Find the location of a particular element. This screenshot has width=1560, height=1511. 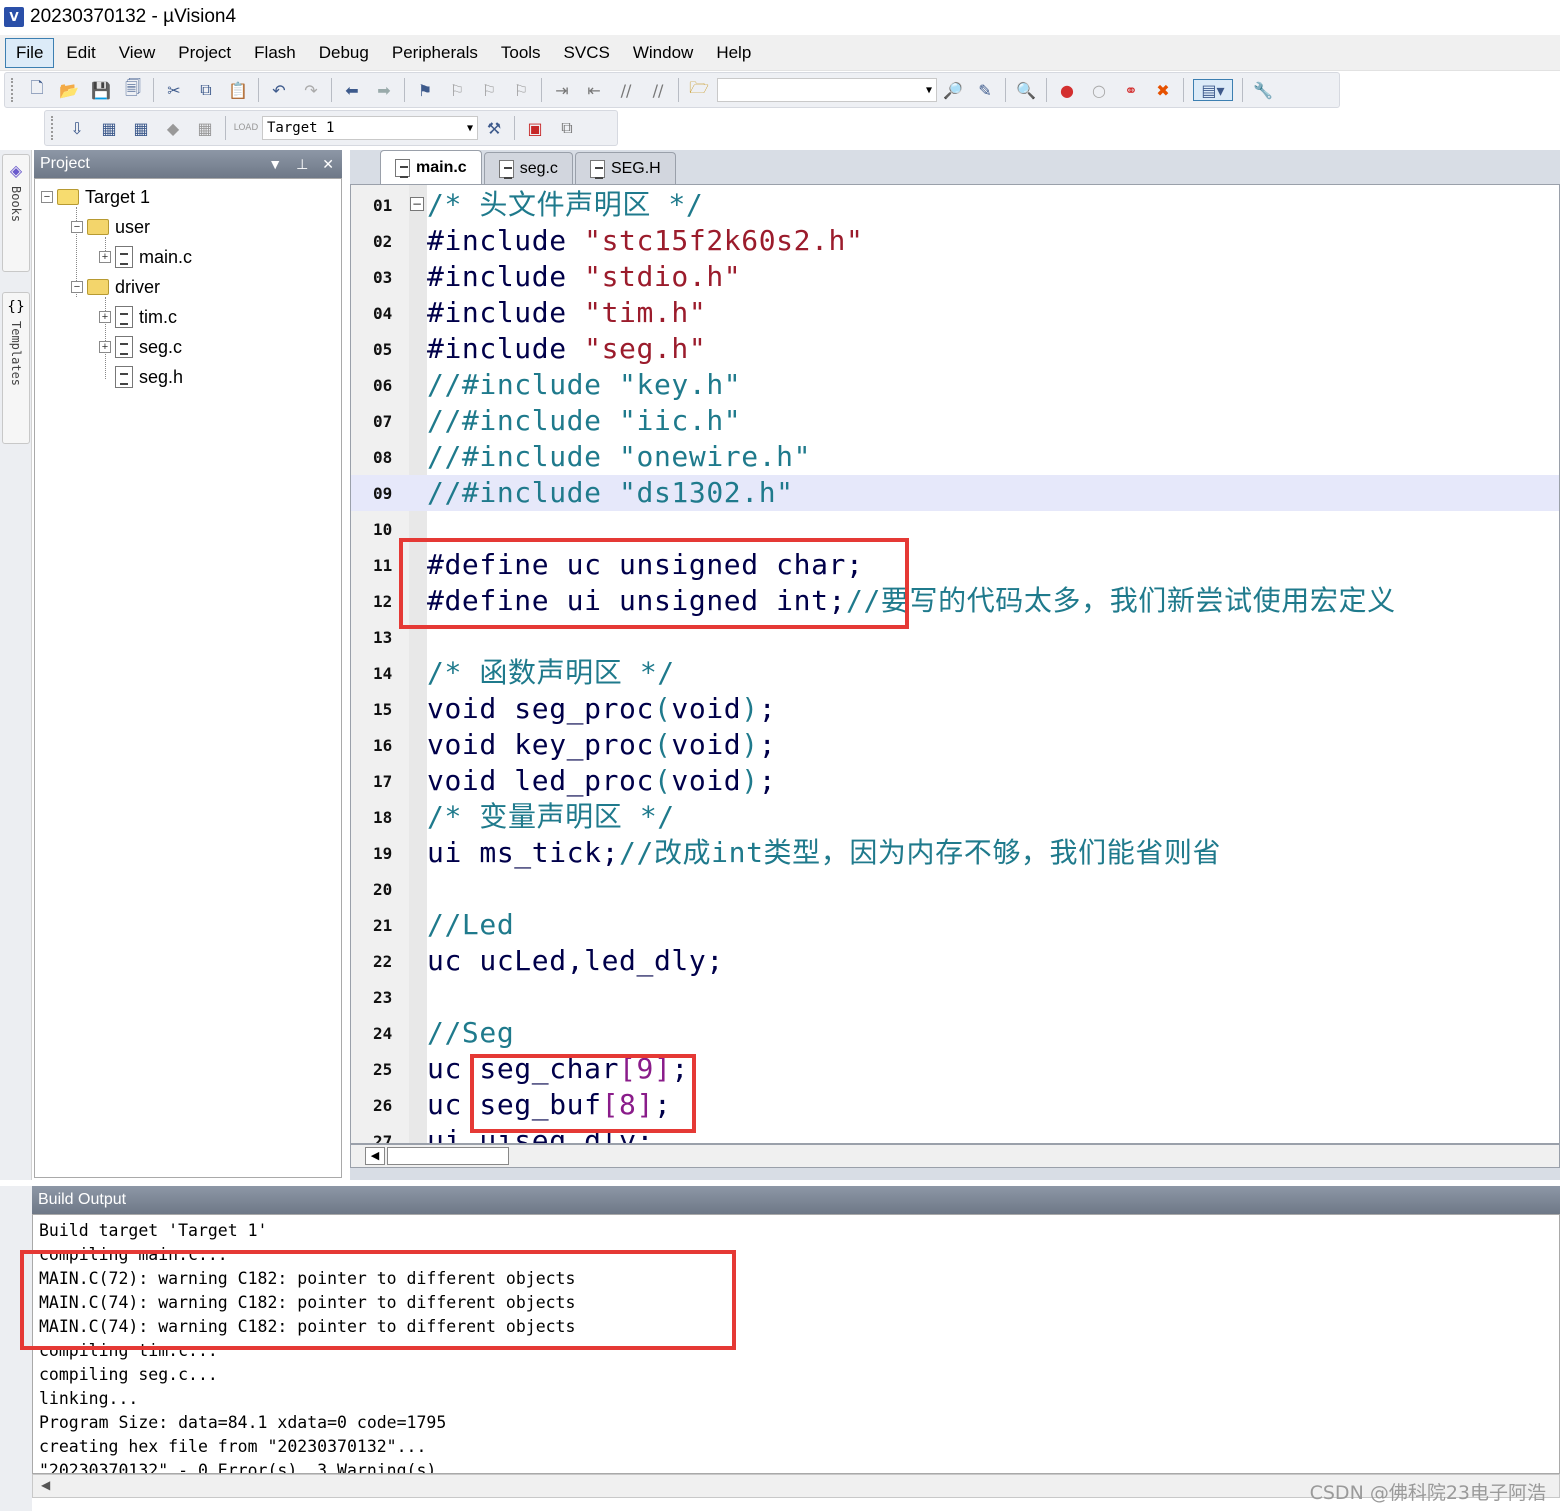

code-line: 10 is located at coordinates (955, 529).